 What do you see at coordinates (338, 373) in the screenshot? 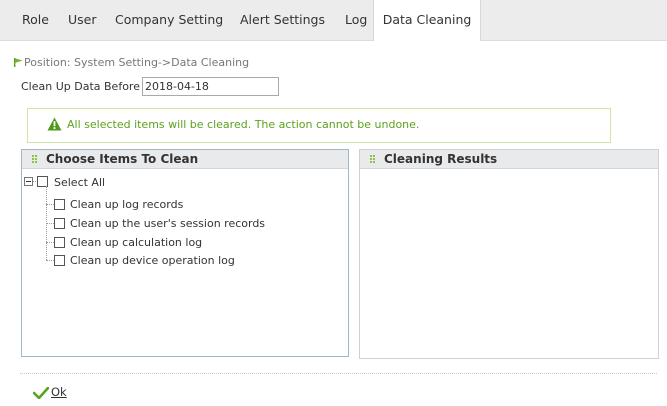
I see `divider` at bounding box center [338, 373].